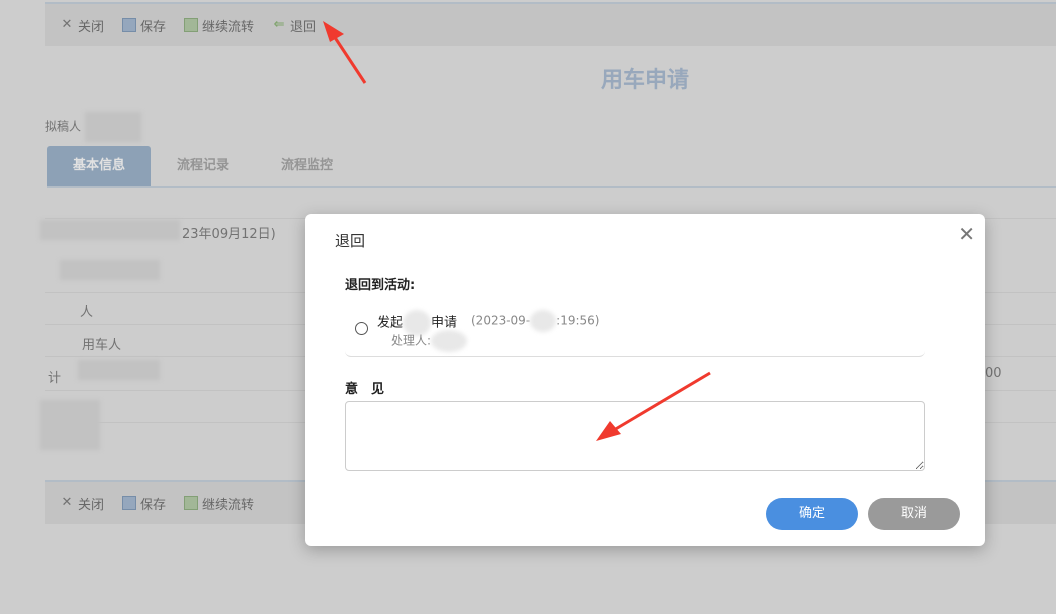  Describe the element at coordinates (361, 328) in the screenshot. I see `activity-radio` at that location.